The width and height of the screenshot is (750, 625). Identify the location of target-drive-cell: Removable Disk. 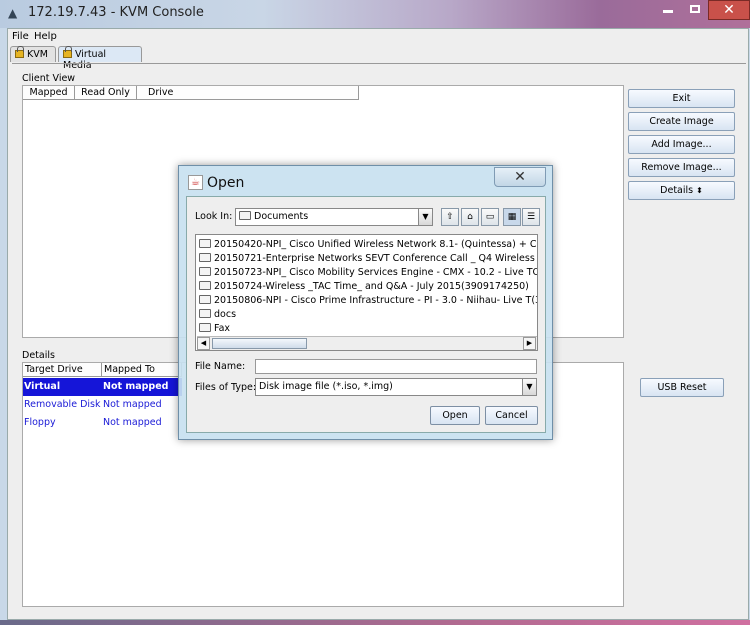
(62, 404).